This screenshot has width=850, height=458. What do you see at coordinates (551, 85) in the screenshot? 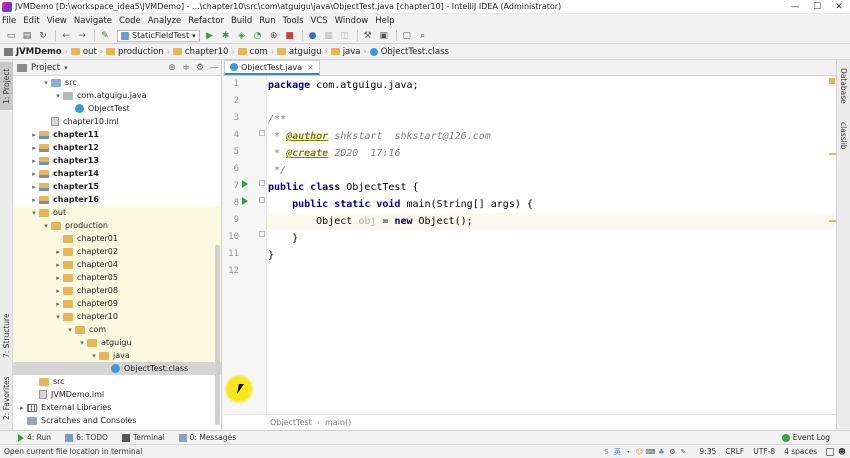
I see `code-line: package com.atguigu.java;` at bounding box center [551, 85].